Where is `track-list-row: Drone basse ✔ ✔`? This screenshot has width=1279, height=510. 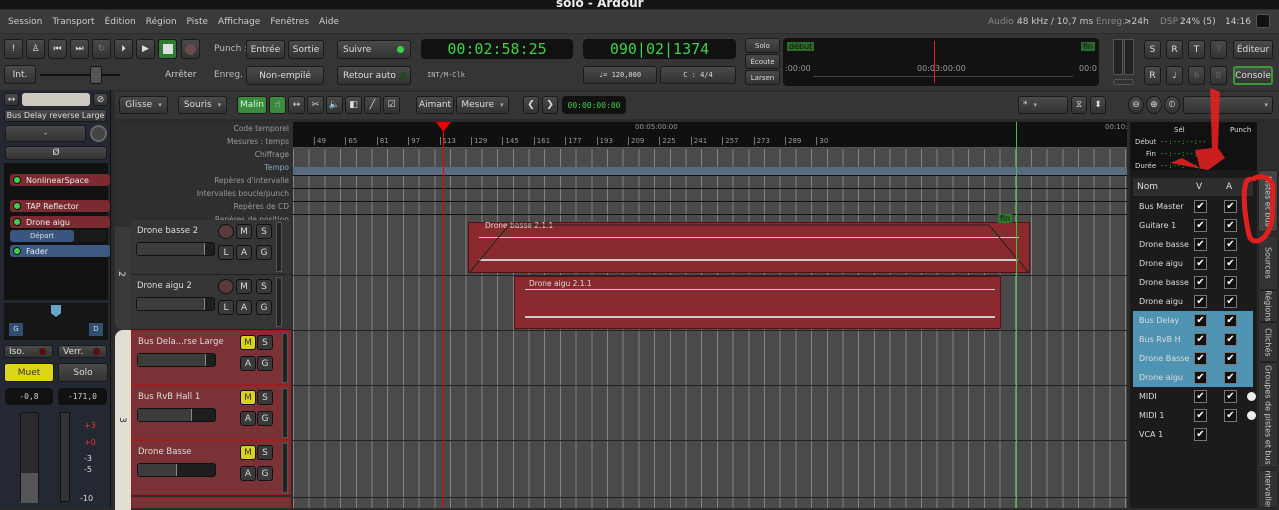
track-list-row: Drone basse ✔ ✔ is located at coordinates (1193, 282).